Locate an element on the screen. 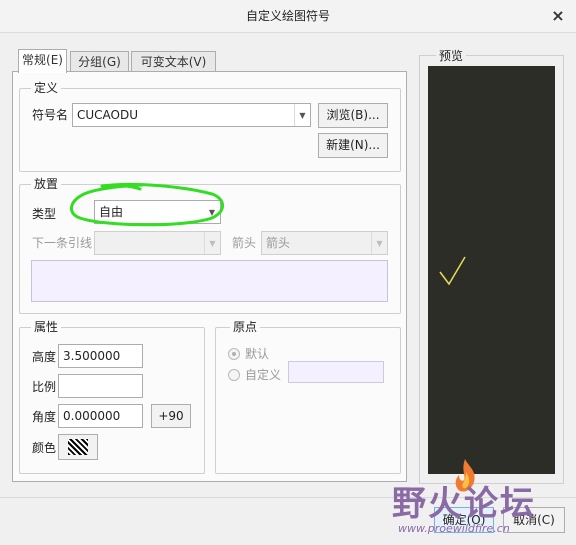 This screenshot has height=545, width=576. color-swatch-icon is located at coordinates (78, 447).